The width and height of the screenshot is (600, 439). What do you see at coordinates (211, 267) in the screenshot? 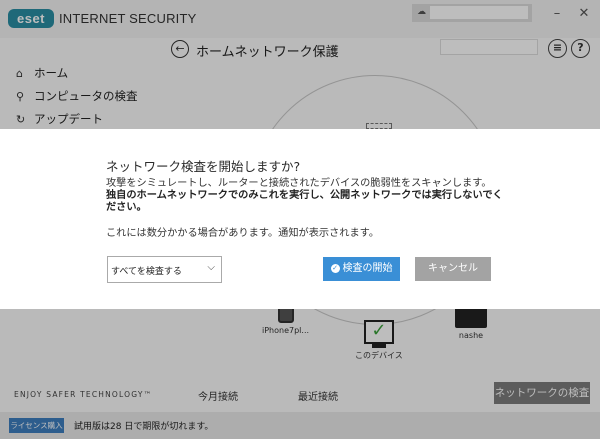
I see `chevron-down-icon: ⌵` at bounding box center [211, 267].